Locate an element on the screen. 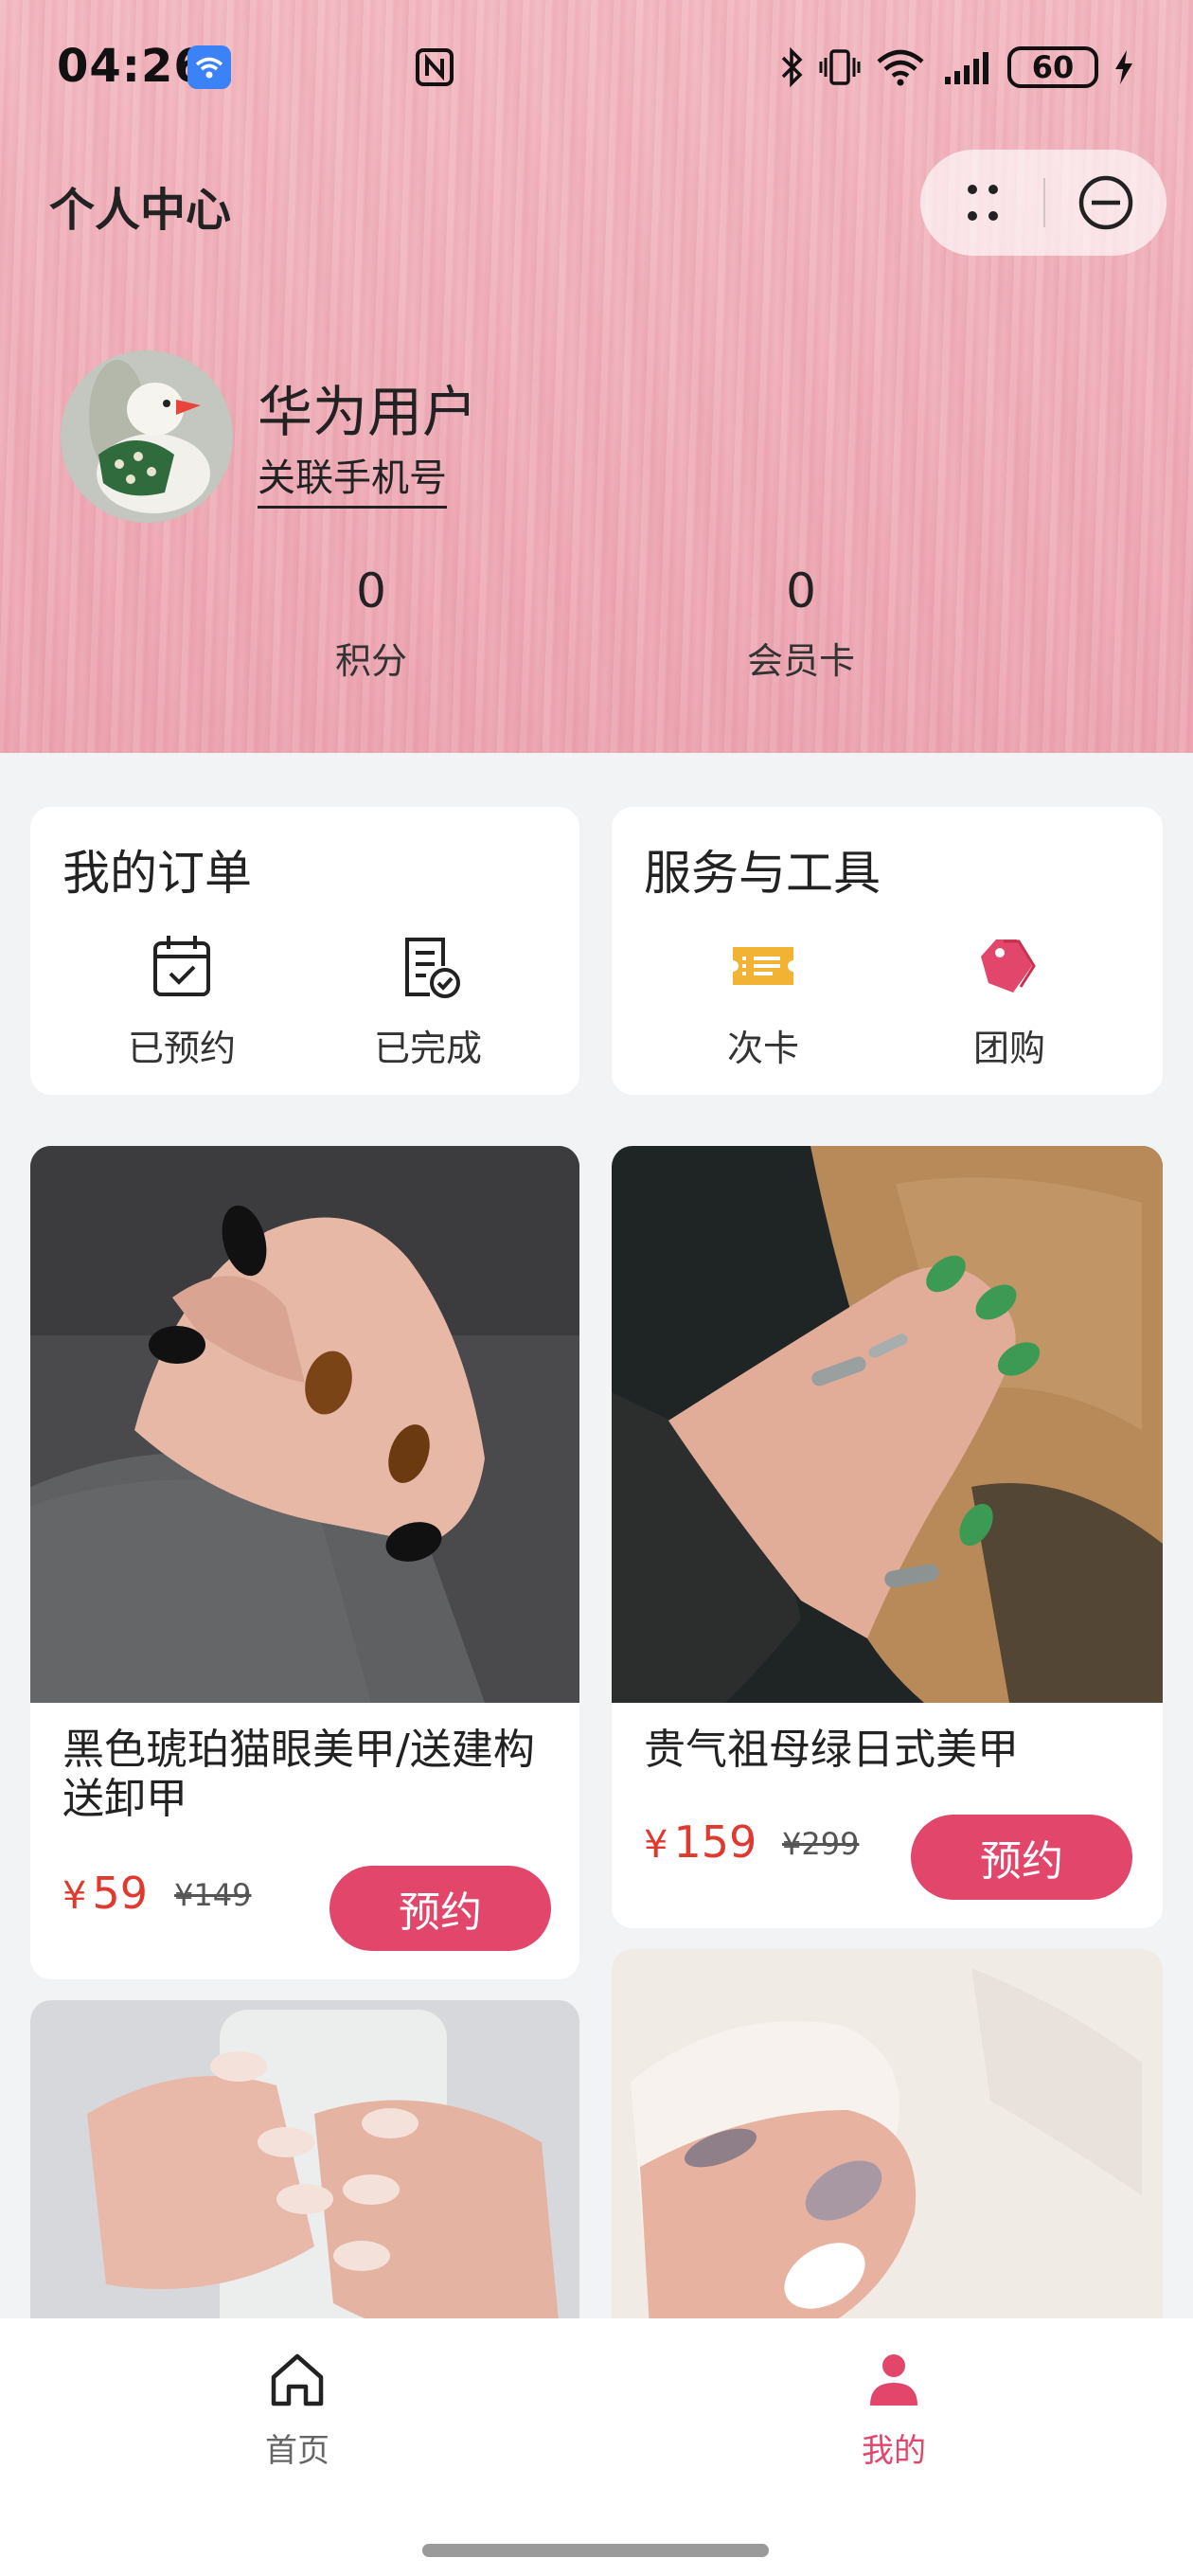  services-title: 服务与工具 is located at coordinates (762, 873).